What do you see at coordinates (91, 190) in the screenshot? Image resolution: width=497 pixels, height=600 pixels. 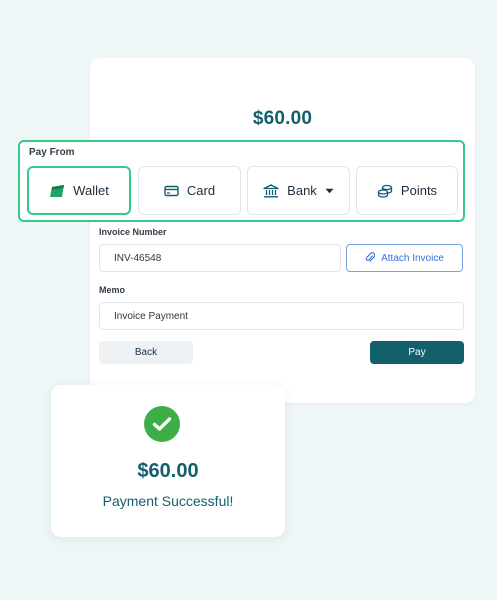 I see `pay-method-label: Wallet` at bounding box center [91, 190].